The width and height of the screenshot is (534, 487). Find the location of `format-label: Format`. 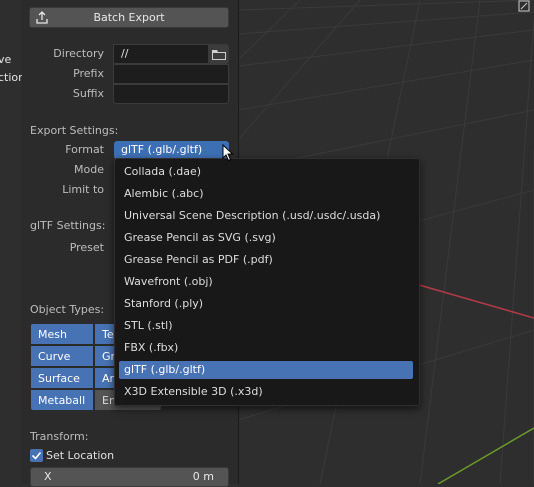

format-label: Format is located at coordinates (84, 149).